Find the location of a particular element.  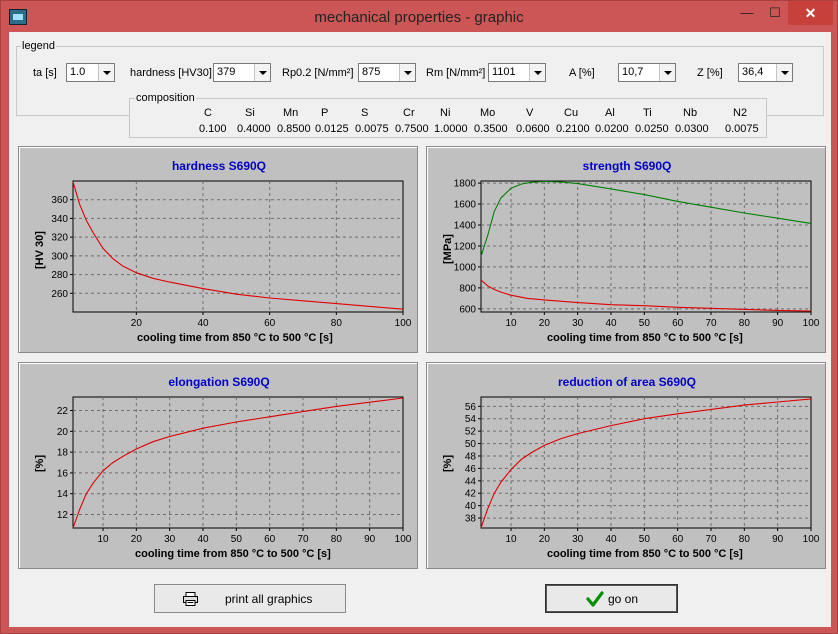

print-button-label: print all graphics is located at coordinates (269, 599).